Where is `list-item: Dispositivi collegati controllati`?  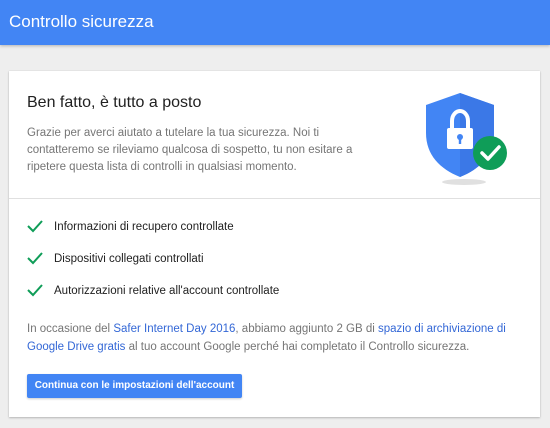 list-item: Dispositivi collegati controllati is located at coordinates (267, 267).